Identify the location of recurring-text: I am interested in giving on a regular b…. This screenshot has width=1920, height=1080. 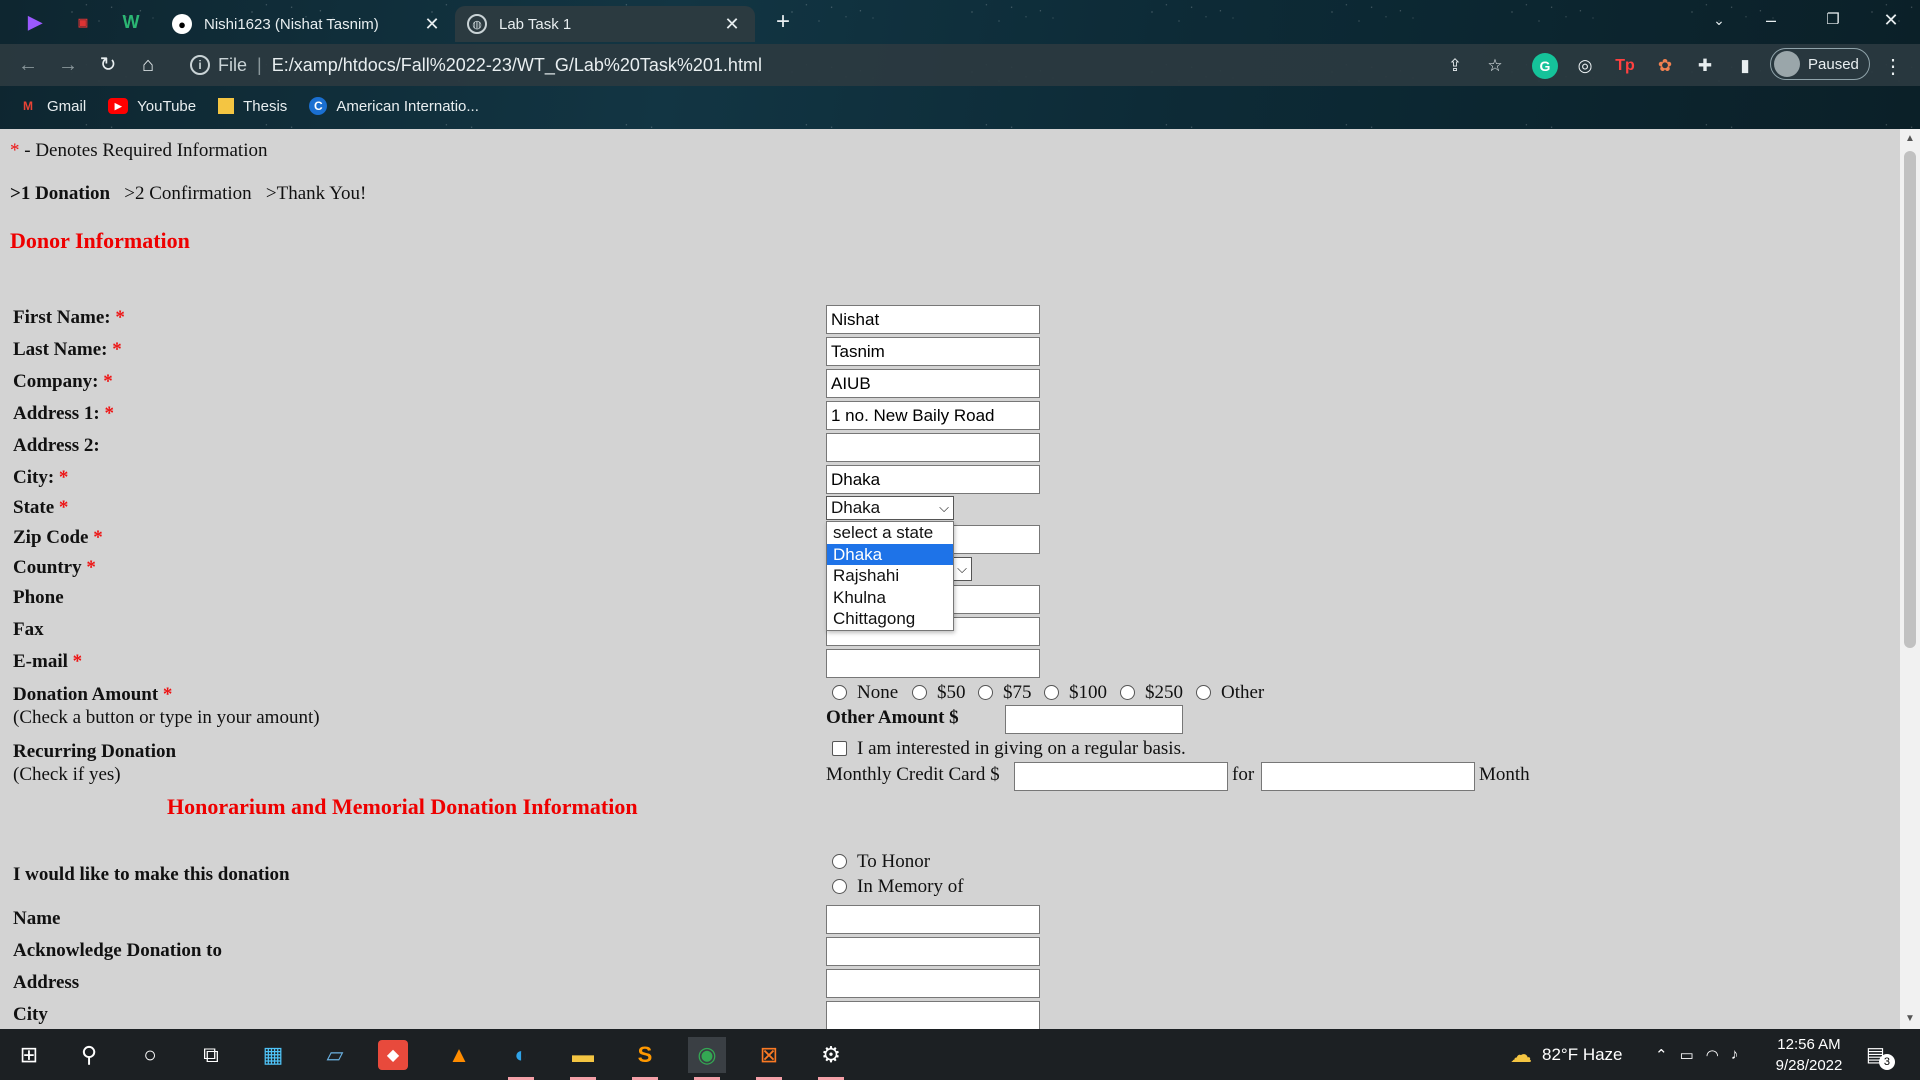
(1021, 748).